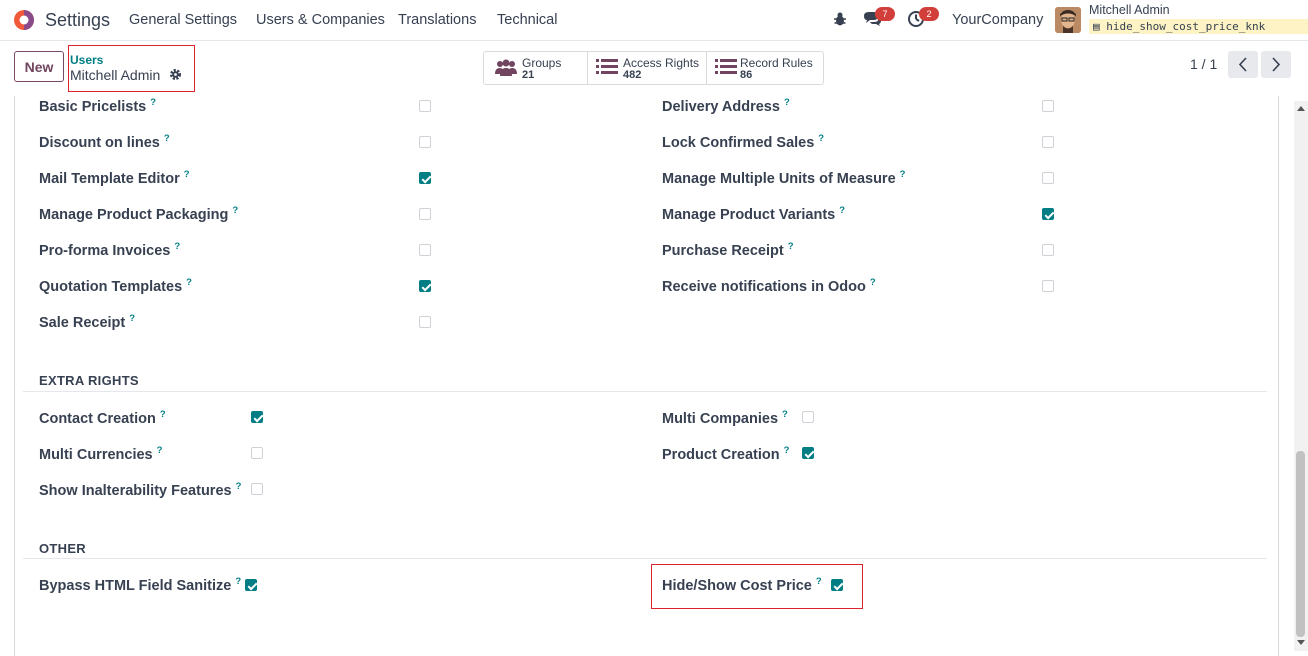 Image resolution: width=1308 pixels, height=656 pixels. Describe the element at coordinates (808, 417) in the screenshot. I see `checkbox-multi-companies` at that location.